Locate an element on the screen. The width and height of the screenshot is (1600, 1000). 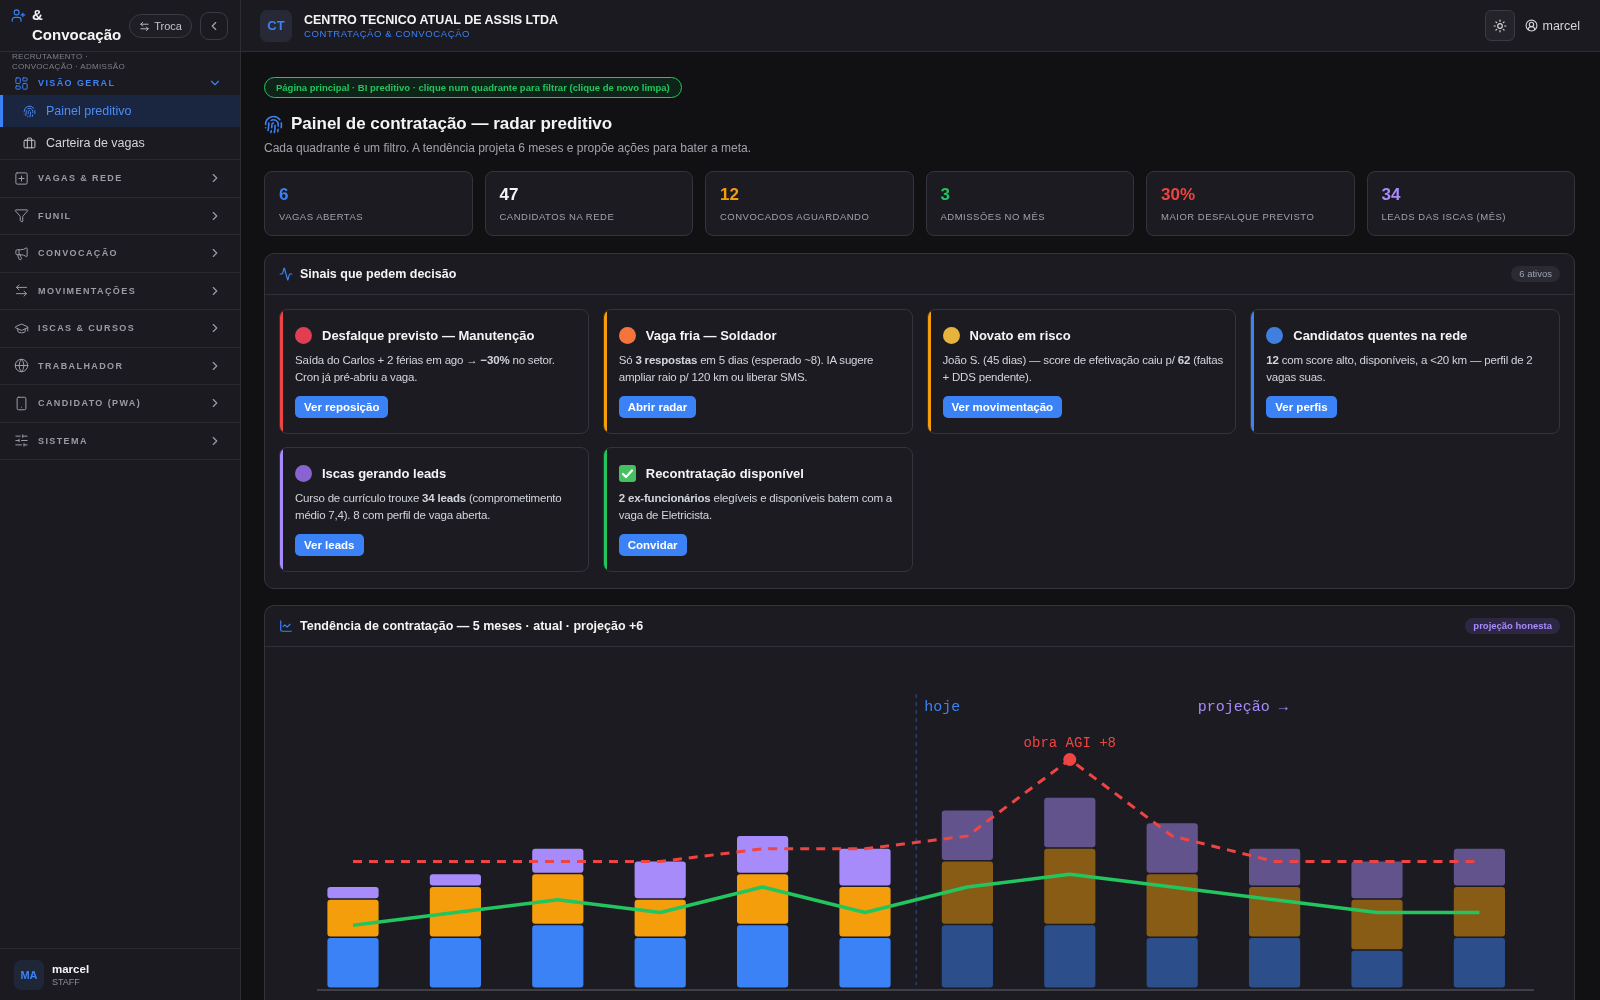
count-badge: 6 ativos is located at coordinates (1535, 274).